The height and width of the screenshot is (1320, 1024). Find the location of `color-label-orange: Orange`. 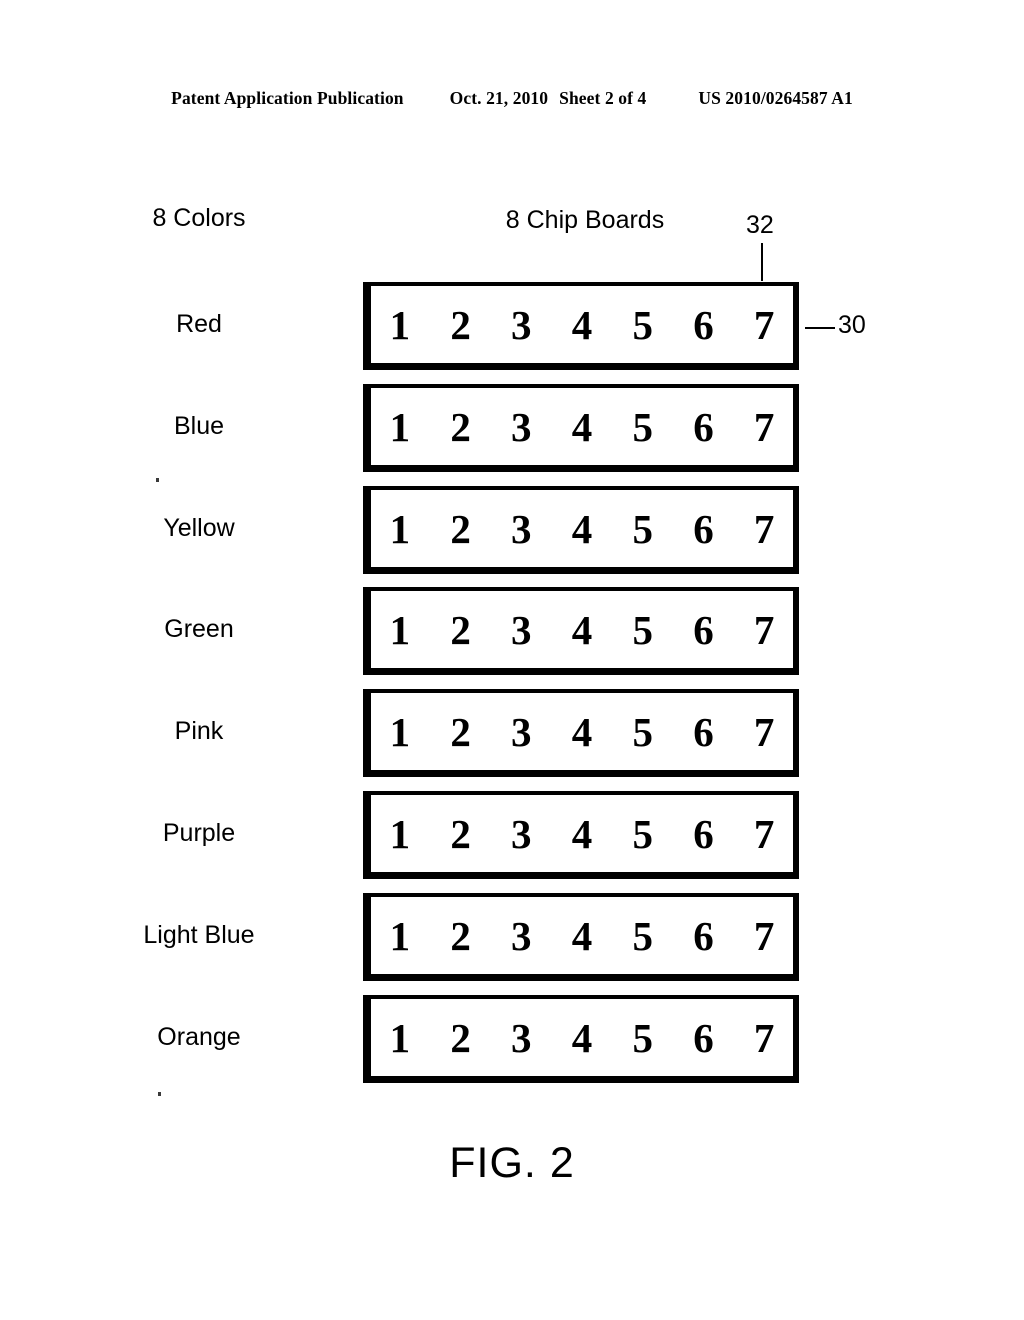

color-label-orange: Orange is located at coordinates (199, 1036).